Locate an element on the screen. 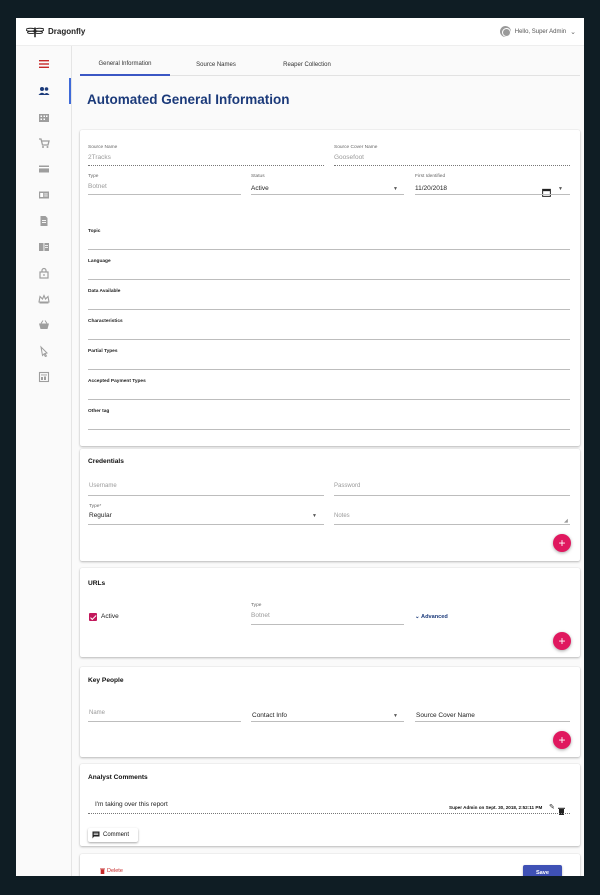 The image size is (600, 895). pencil-icon: ✎ is located at coordinates (552, 807).